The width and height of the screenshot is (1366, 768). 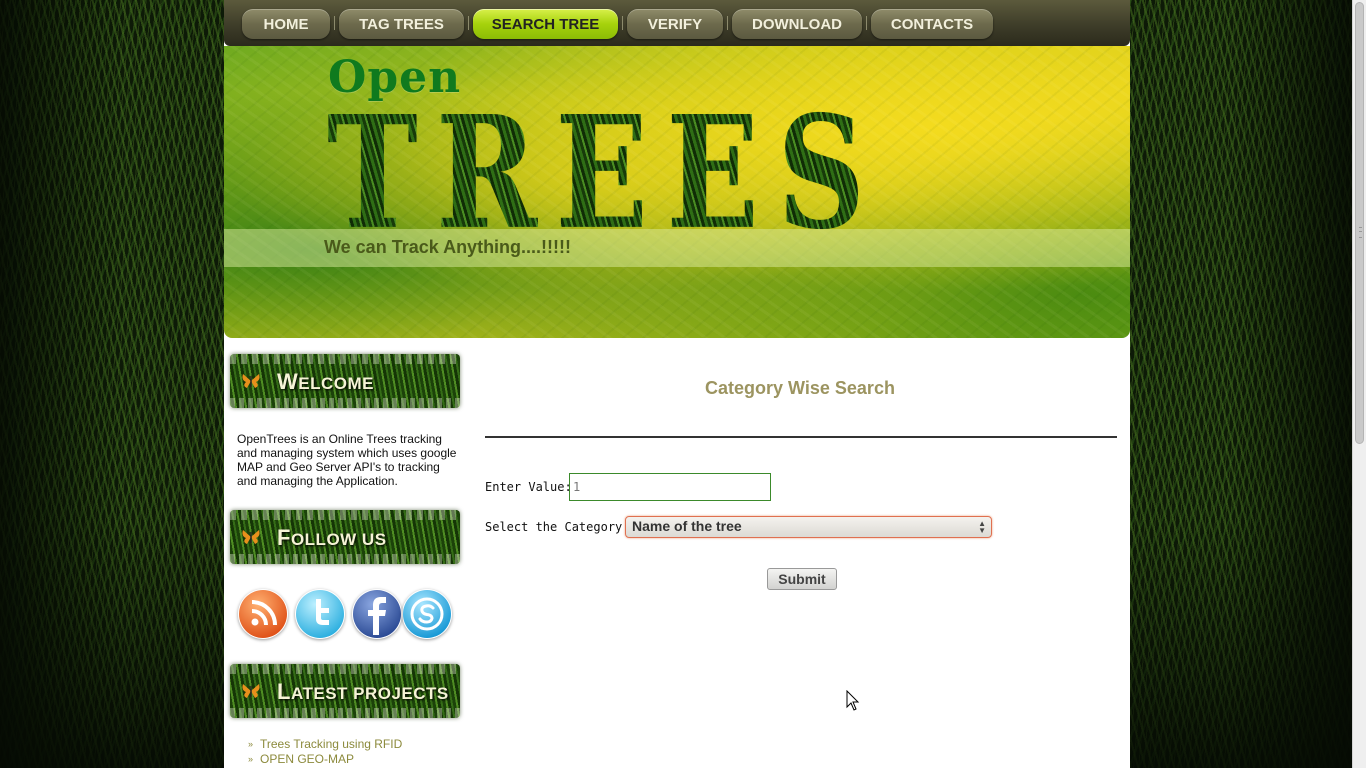 I want to click on welcome-title: WELCOME, so click(x=325, y=381).